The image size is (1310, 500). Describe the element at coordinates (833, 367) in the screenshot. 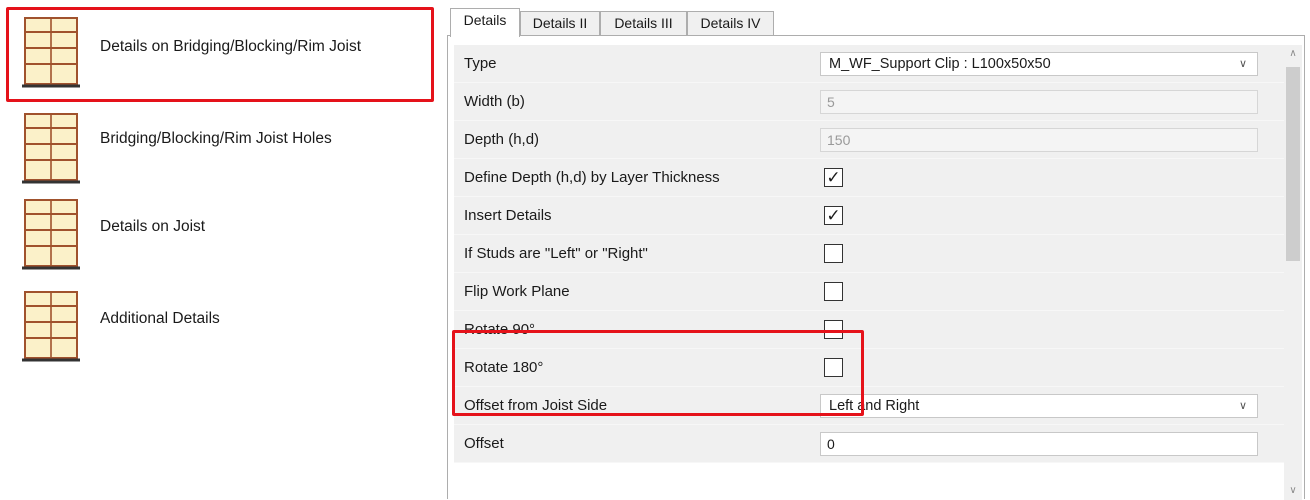

I see `rotate-180-checkbox` at that location.